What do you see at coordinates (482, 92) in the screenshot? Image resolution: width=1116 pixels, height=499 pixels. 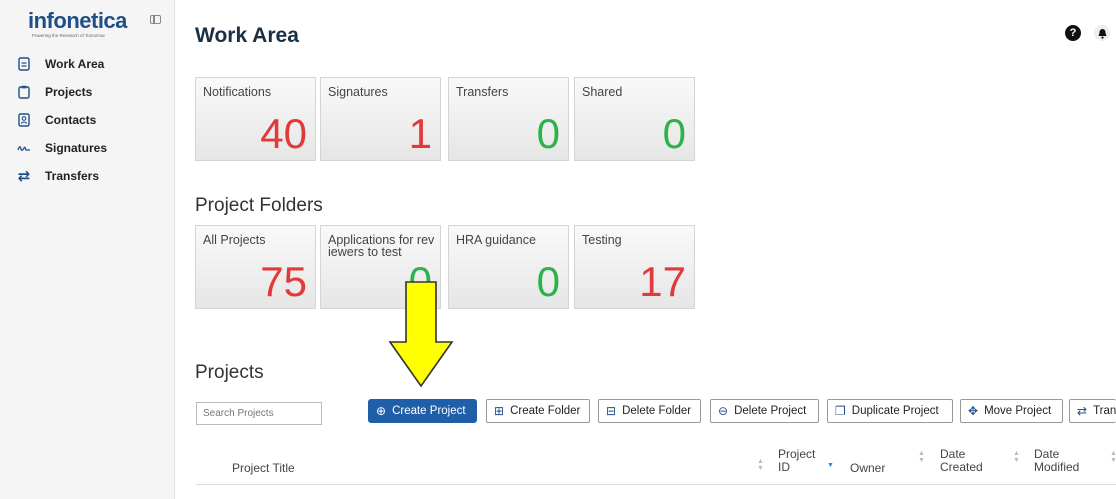 I see `tile-label: Transfers` at bounding box center [482, 92].